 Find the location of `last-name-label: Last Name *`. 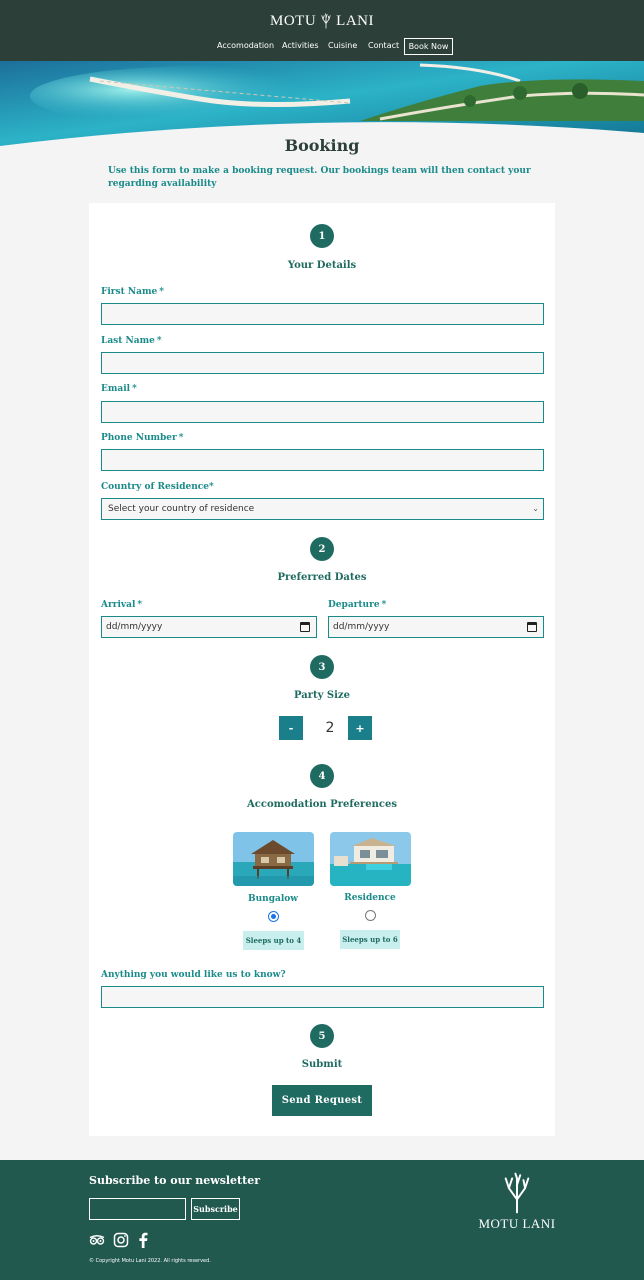

last-name-label: Last Name * is located at coordinates (131, 341).